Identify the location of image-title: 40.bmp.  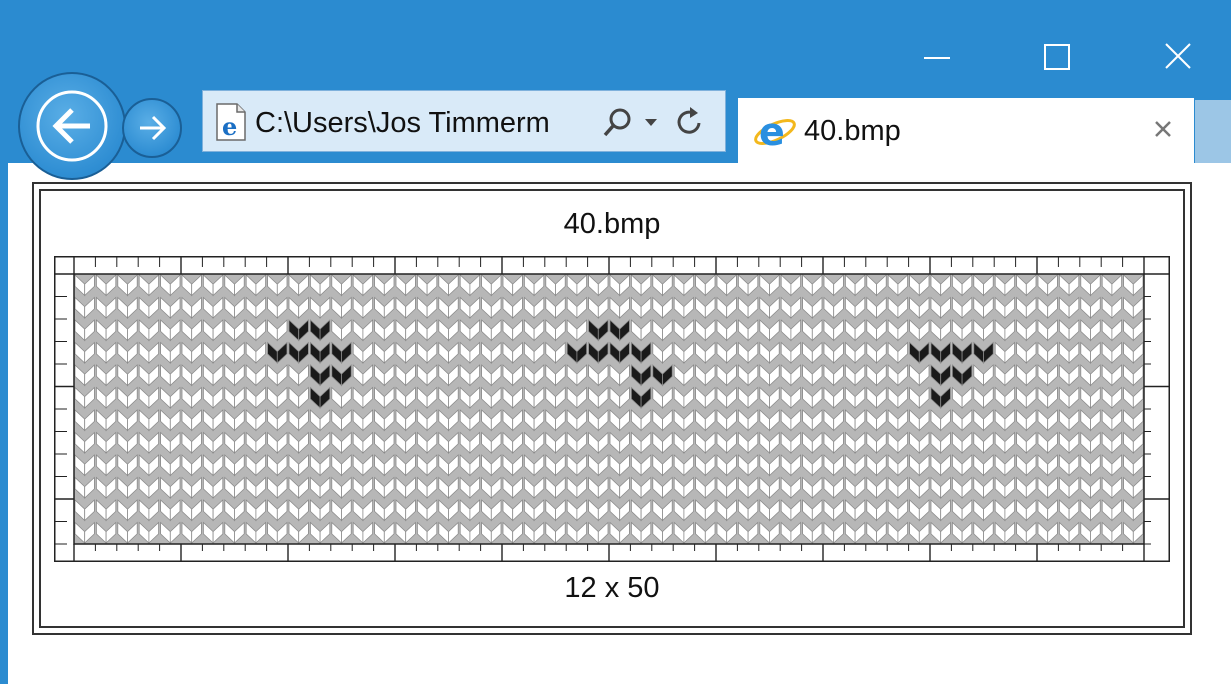
(612, 224).